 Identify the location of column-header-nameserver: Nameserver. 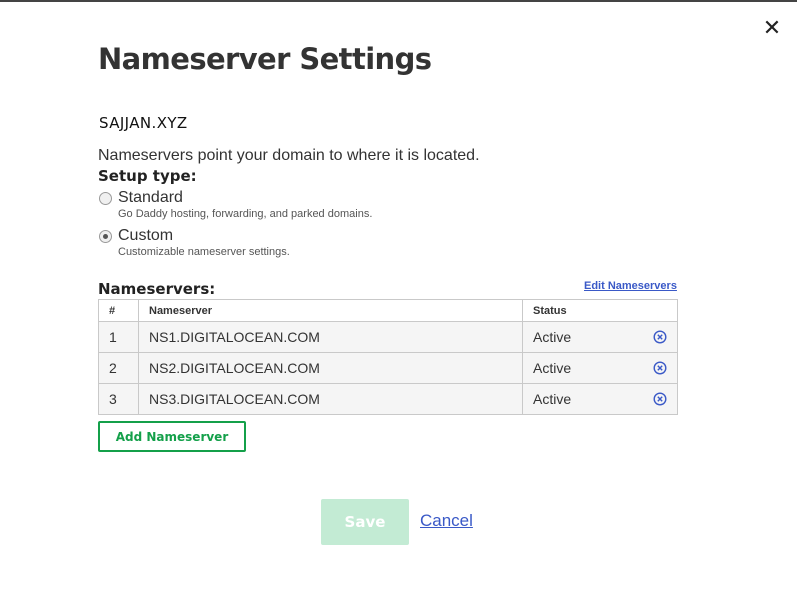
(330, 310).